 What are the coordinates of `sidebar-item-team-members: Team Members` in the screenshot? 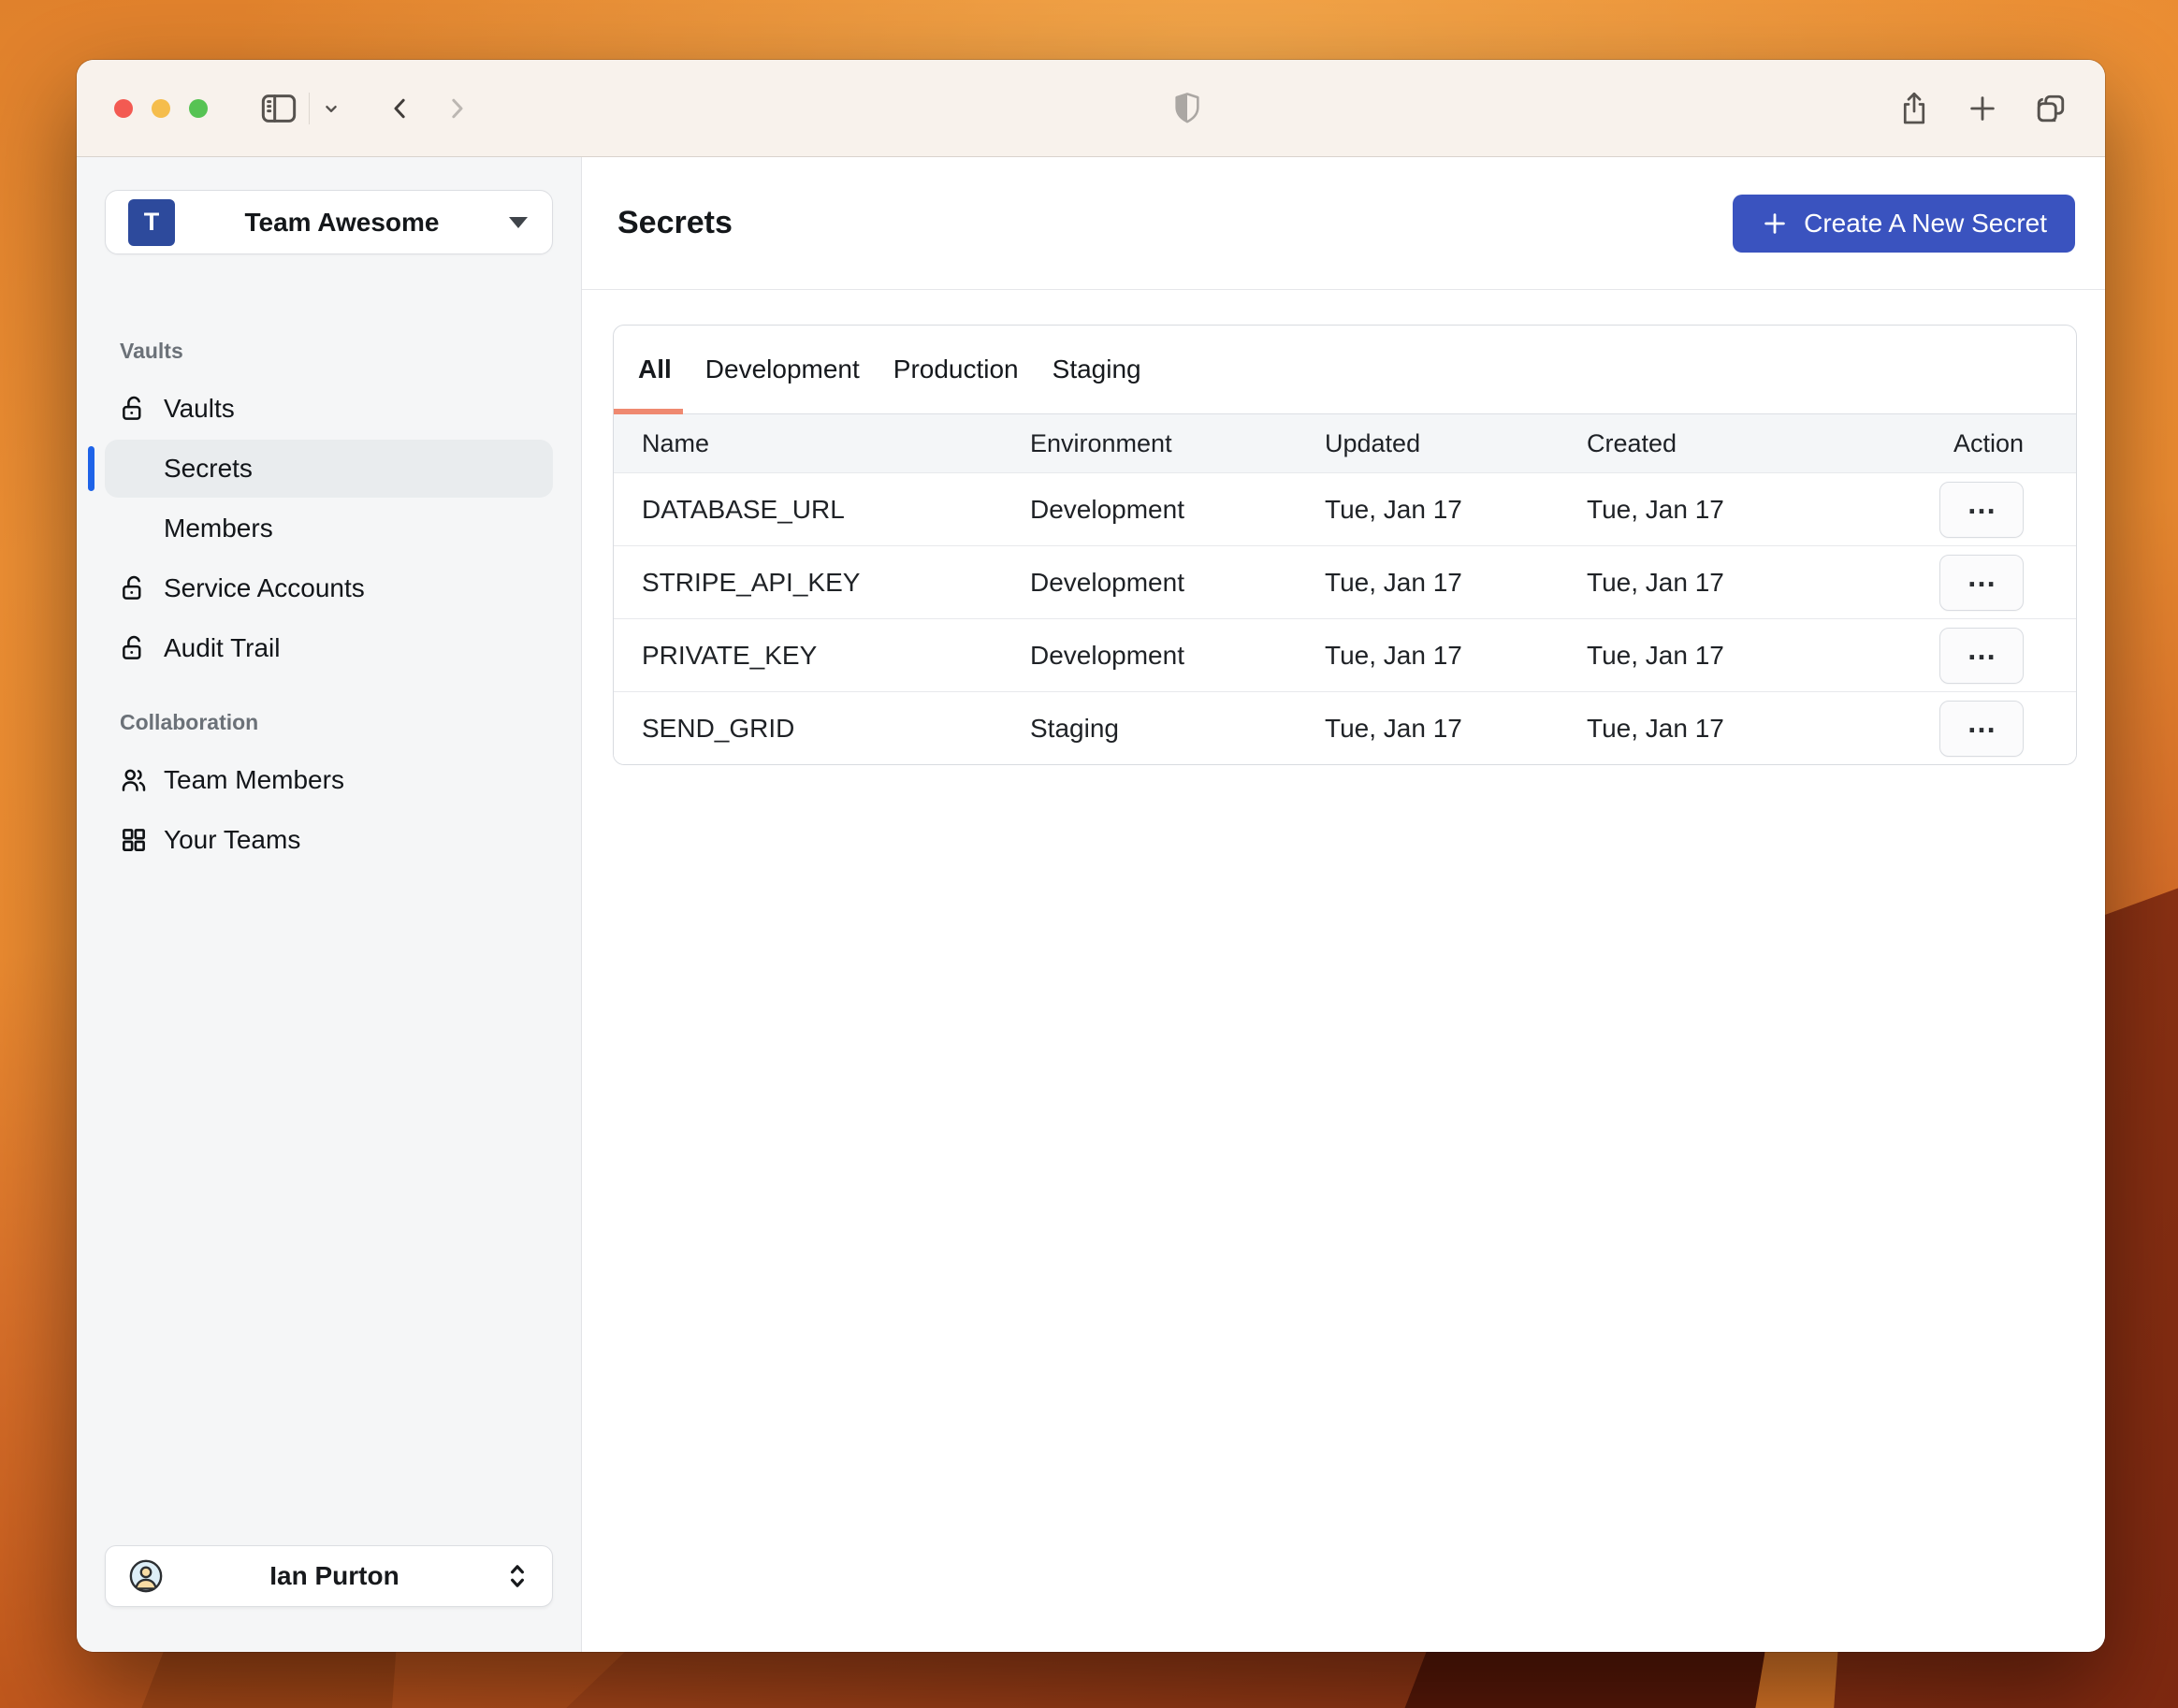 It's located at (329, 780).